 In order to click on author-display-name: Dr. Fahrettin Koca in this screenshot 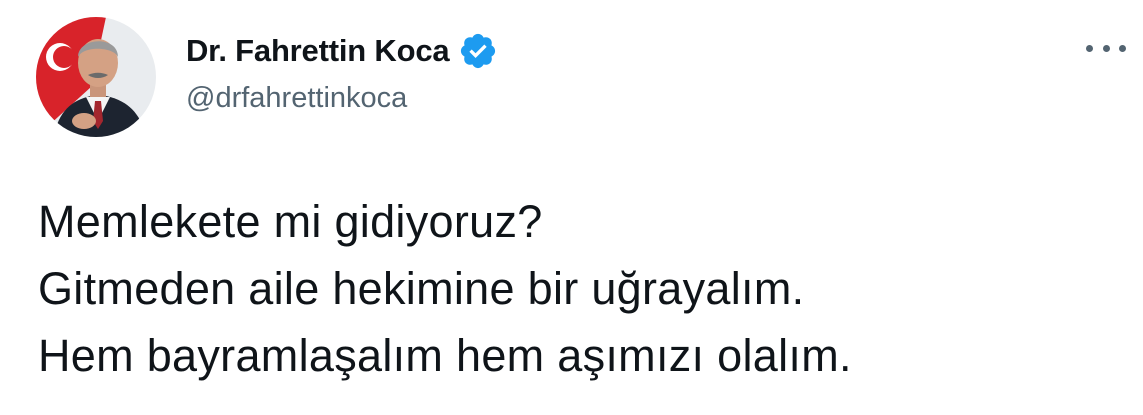, I will do `click(318, 51)`.